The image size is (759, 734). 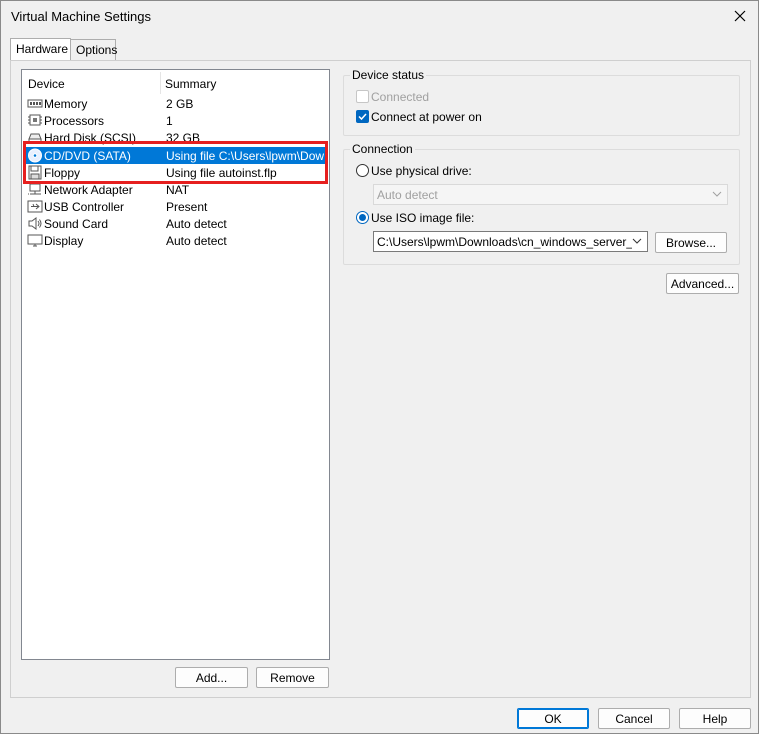 I want to click on close-icon, so click(x=740, y=16).